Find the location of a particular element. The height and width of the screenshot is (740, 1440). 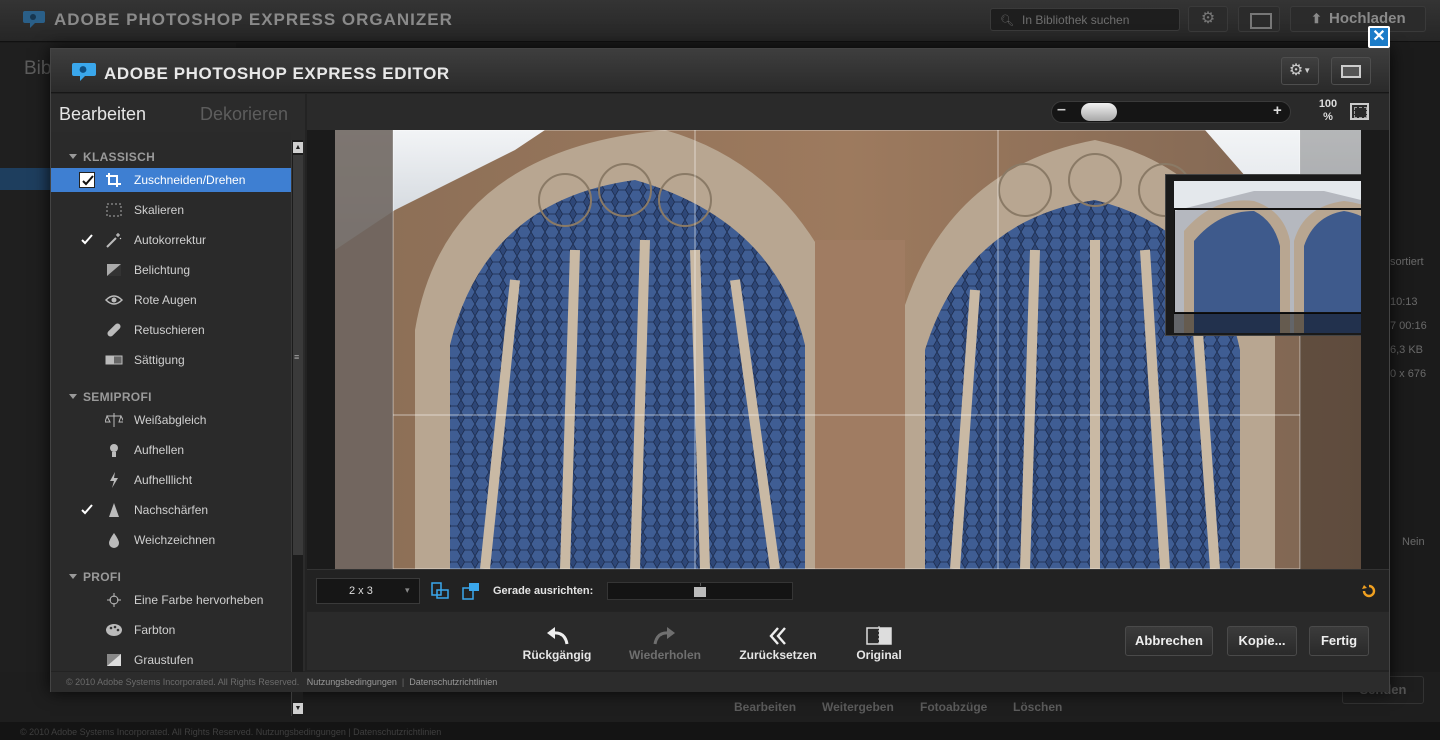

category-pro: PROFI is located at coordinates (94, 577).